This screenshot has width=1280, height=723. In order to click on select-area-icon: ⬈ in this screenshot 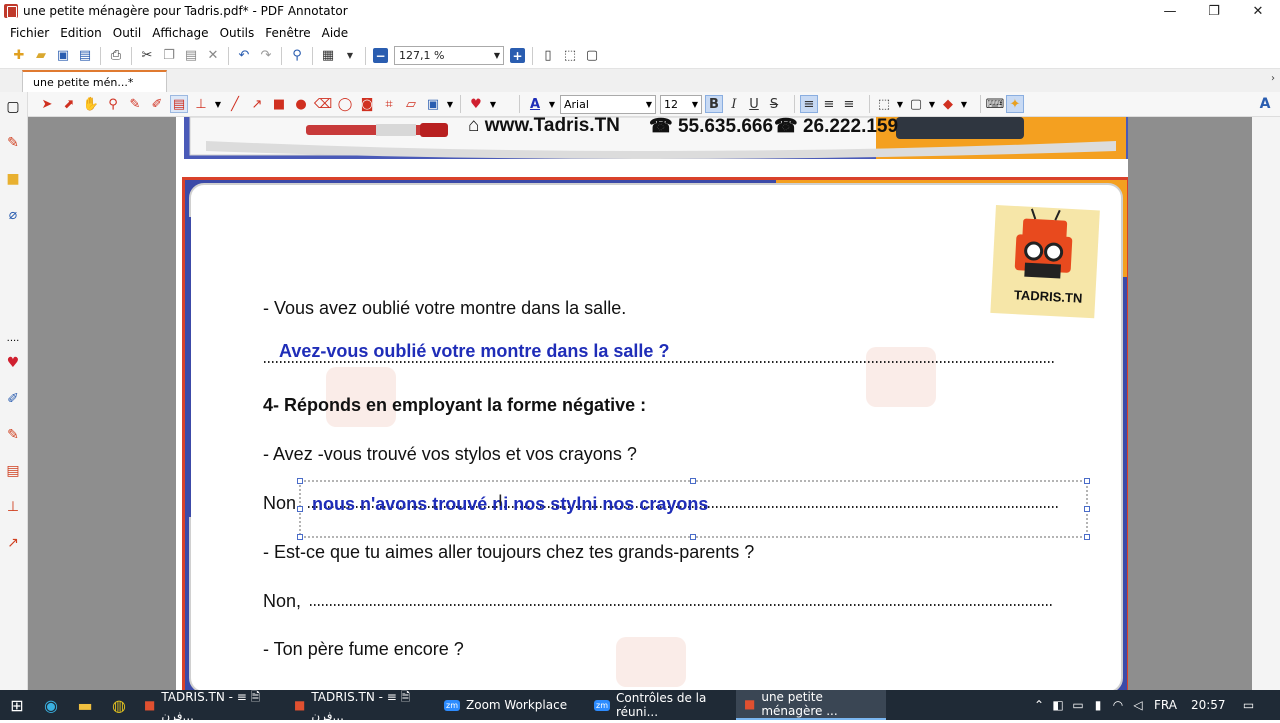, I will do `click(69, 104)`.